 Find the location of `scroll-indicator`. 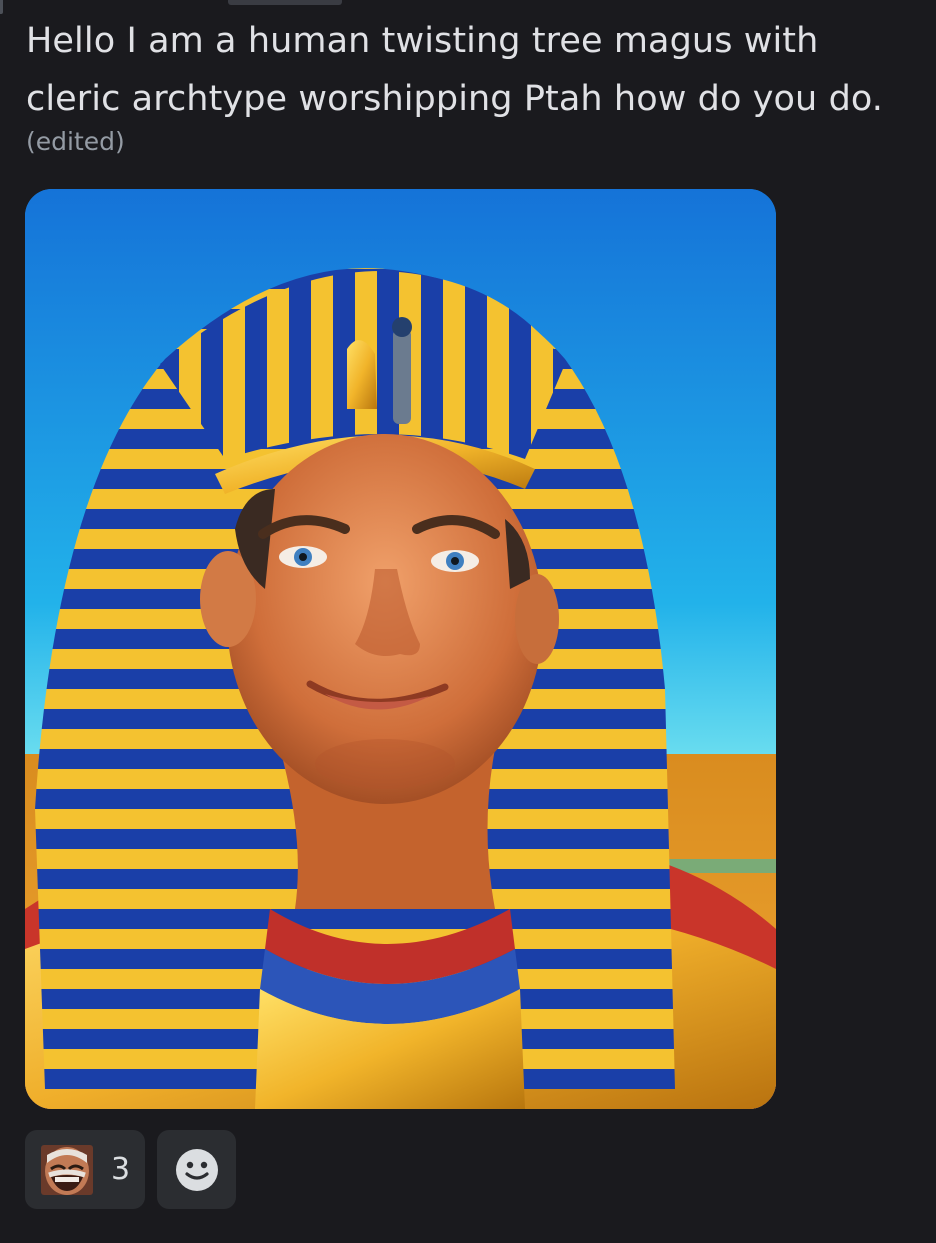

scroll-indicator is located at coordinates (285, 2).